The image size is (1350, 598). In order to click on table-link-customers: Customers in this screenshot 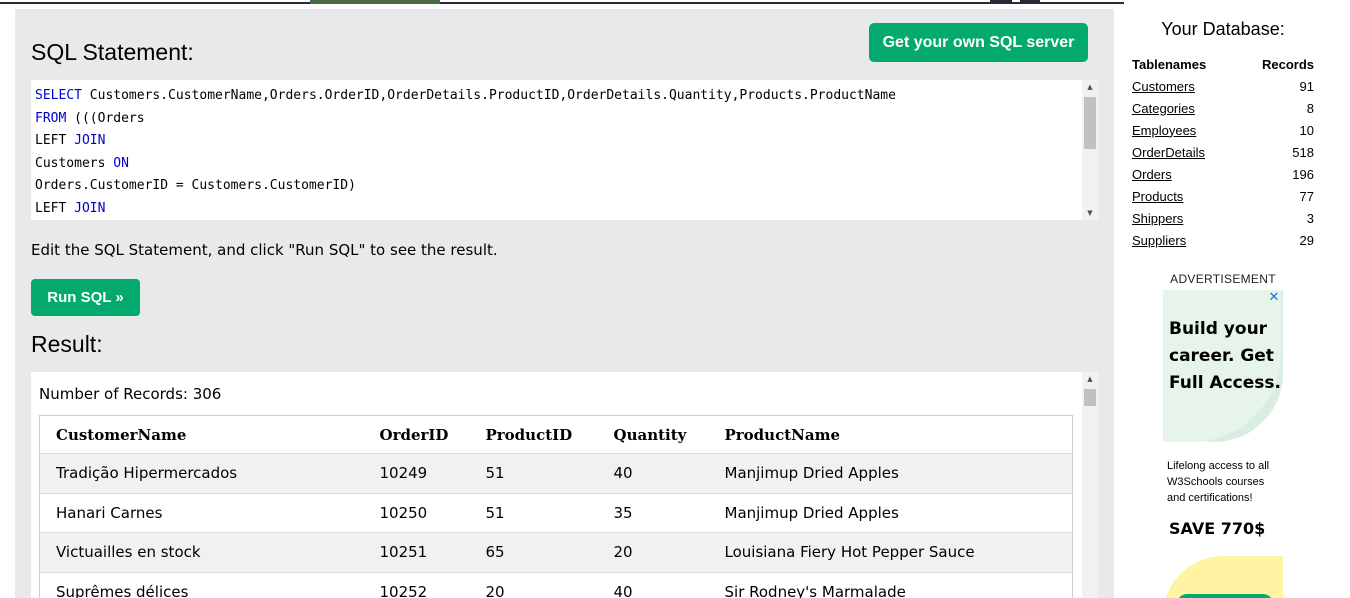, I will do `click(1185, 86)`.